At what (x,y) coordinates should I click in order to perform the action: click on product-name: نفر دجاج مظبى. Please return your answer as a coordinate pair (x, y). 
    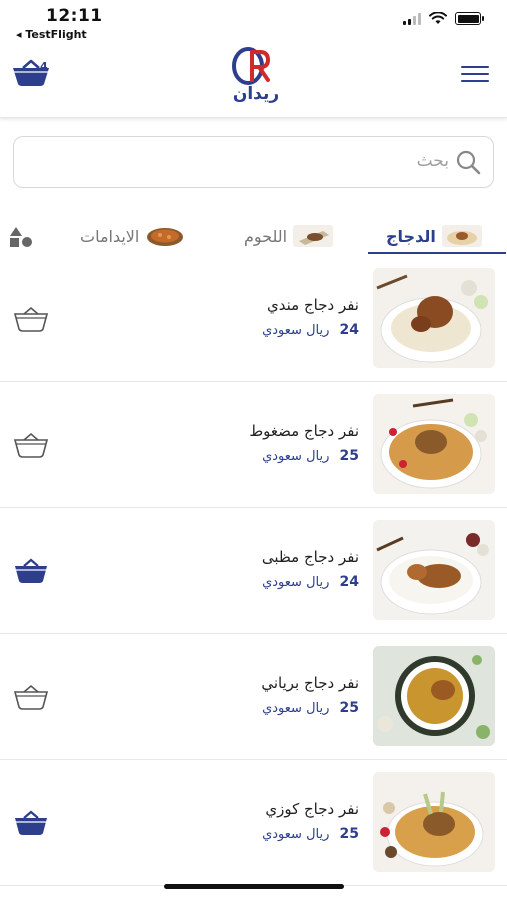
    Looking at the image, I should click on (310, 557).